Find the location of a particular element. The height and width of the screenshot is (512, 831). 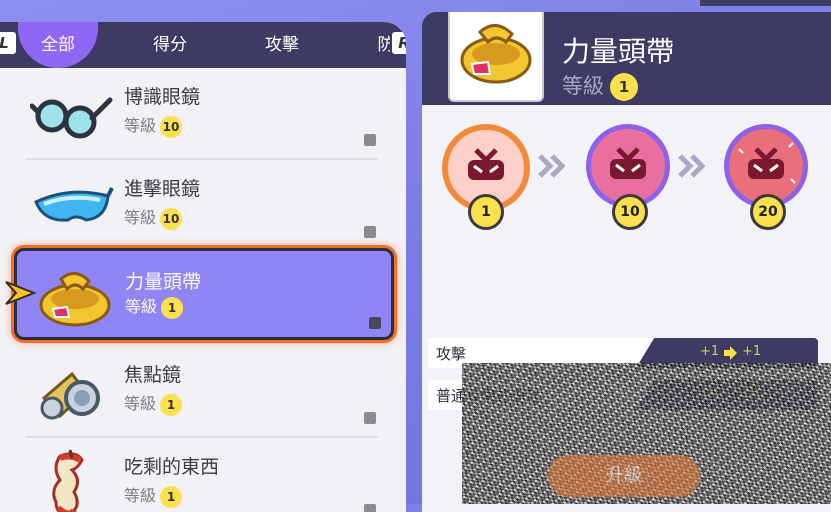

scope-lens-icon is located at coordinates (70, 395).